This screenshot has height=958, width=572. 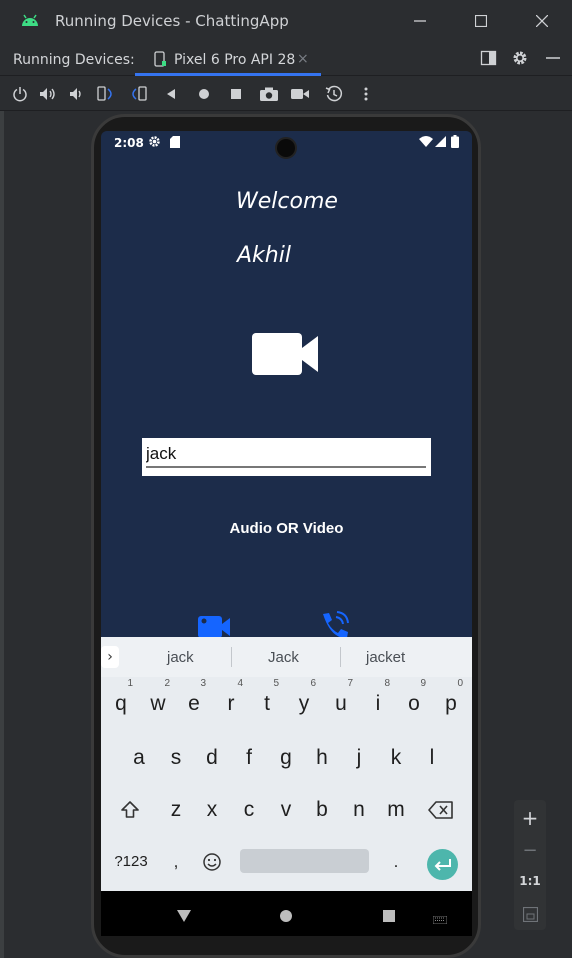 What do you see at coordinates (385, 657) in the screenshot?
I see `suggestion-3: jacket` at bounding box center [385, 657].